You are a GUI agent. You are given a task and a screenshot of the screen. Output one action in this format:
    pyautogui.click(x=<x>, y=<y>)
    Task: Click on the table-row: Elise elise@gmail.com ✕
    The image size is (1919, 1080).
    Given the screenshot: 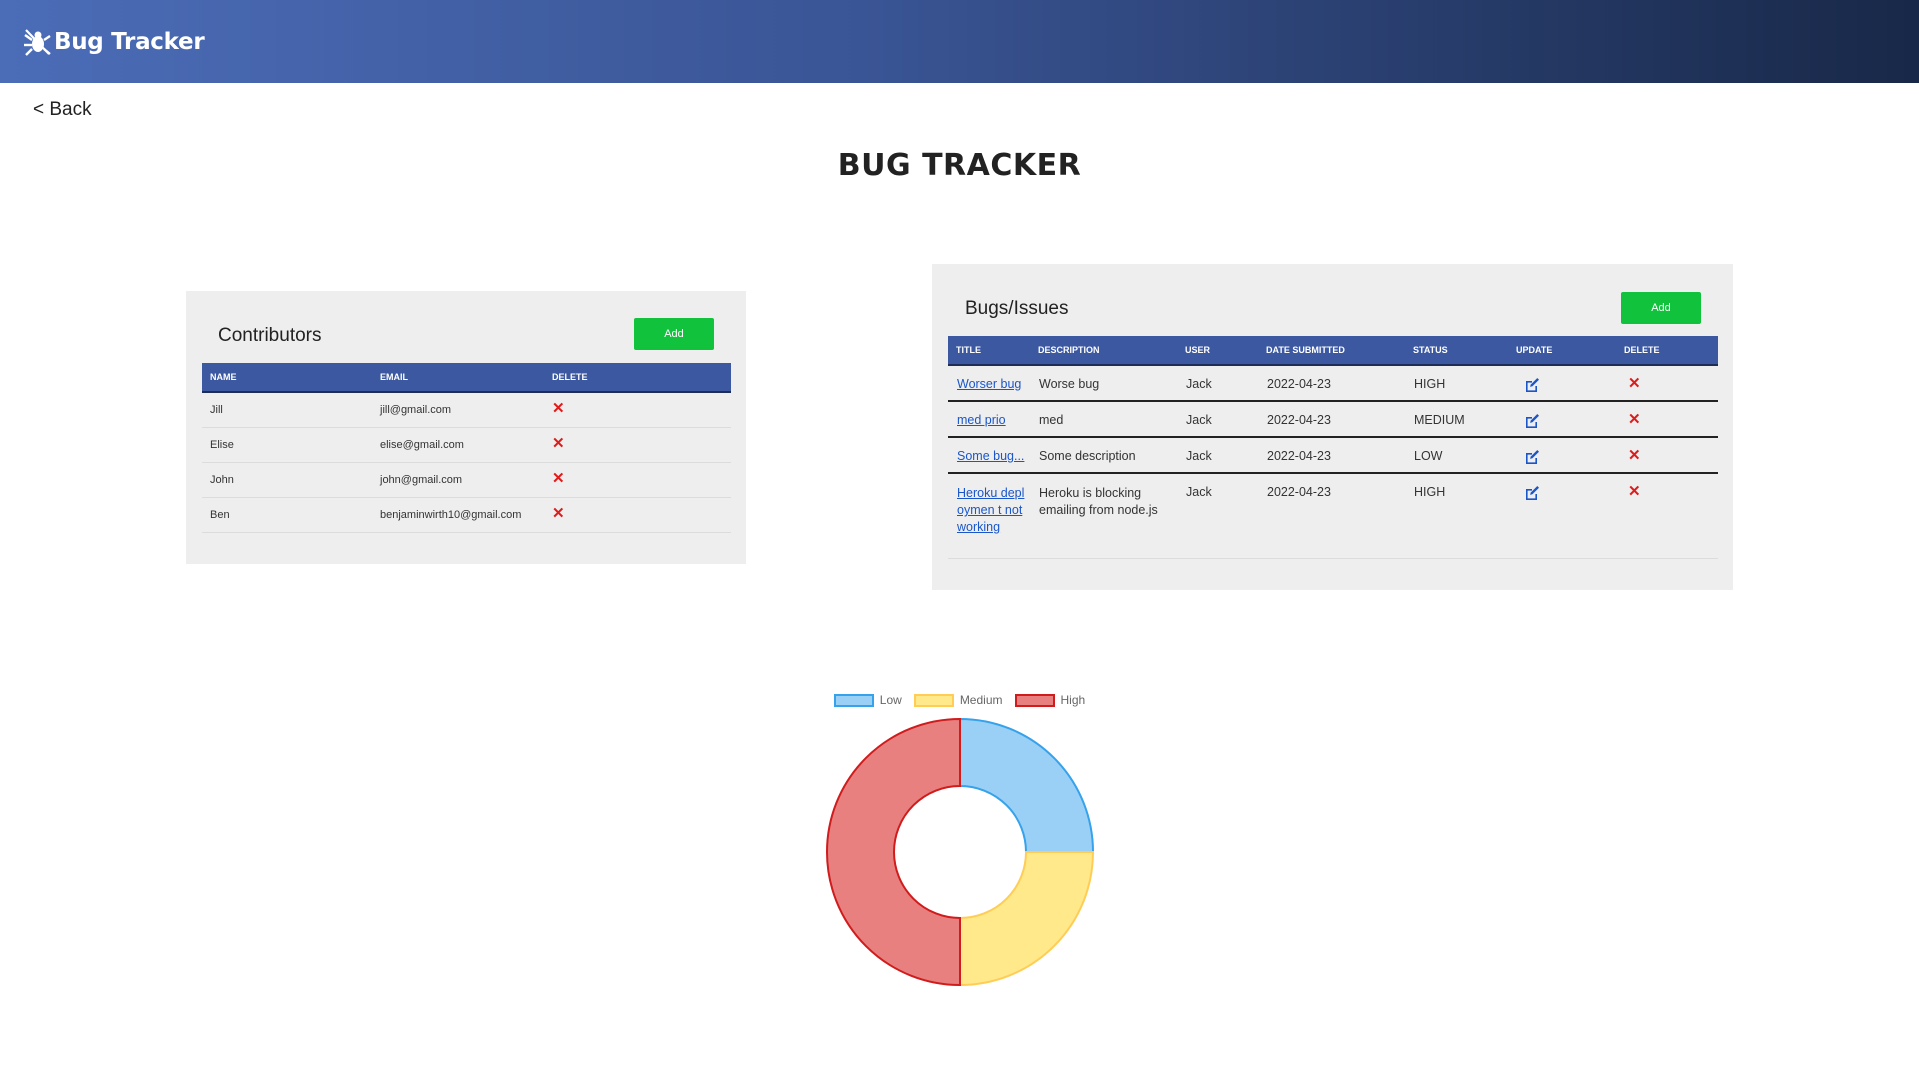 What is the action you would take?
    pyautogui.click(x=466, y=445)
    